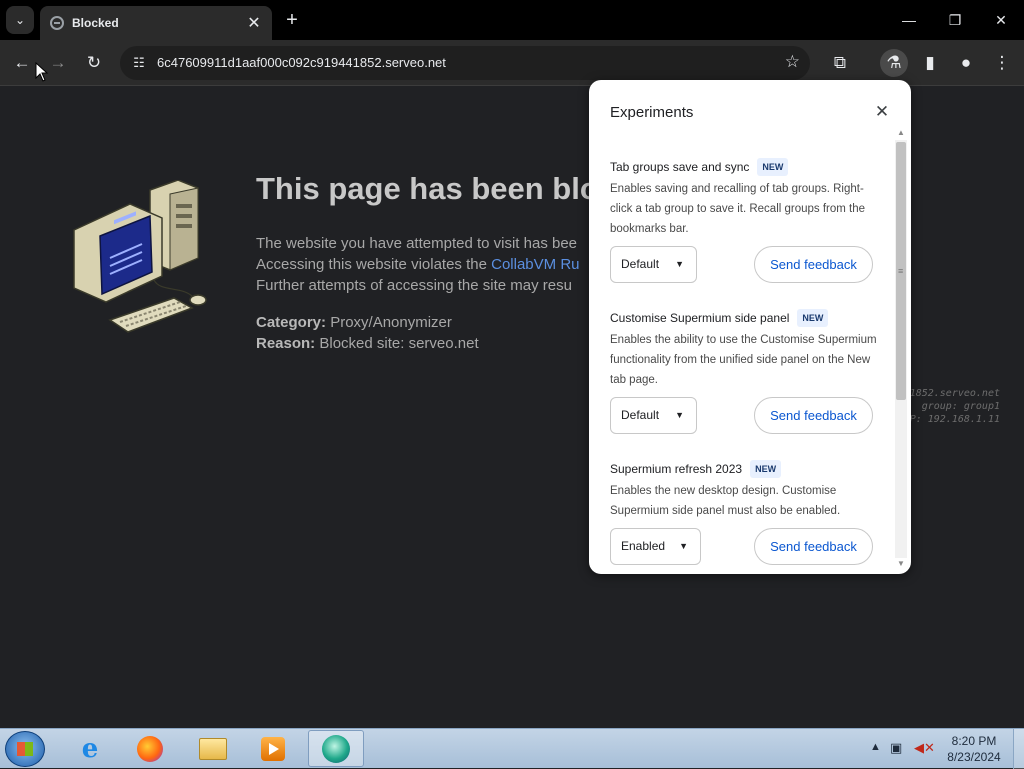  Describe the element at coordinates (792, 62) in the screenshot. I see `bookmark-star-icon: ☆` at that location.